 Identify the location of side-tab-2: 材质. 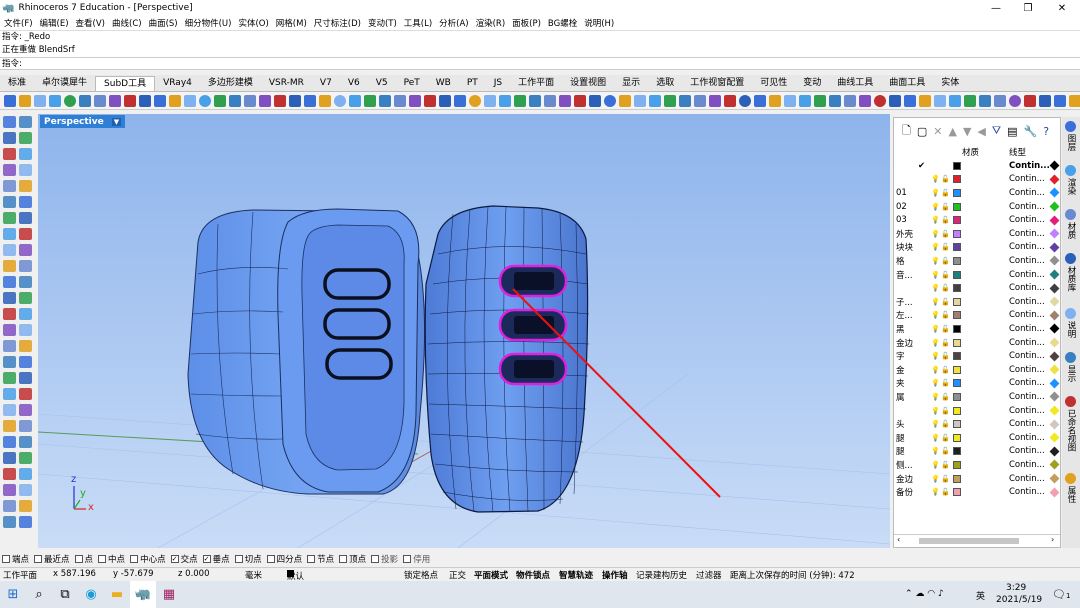
(1071, 230).